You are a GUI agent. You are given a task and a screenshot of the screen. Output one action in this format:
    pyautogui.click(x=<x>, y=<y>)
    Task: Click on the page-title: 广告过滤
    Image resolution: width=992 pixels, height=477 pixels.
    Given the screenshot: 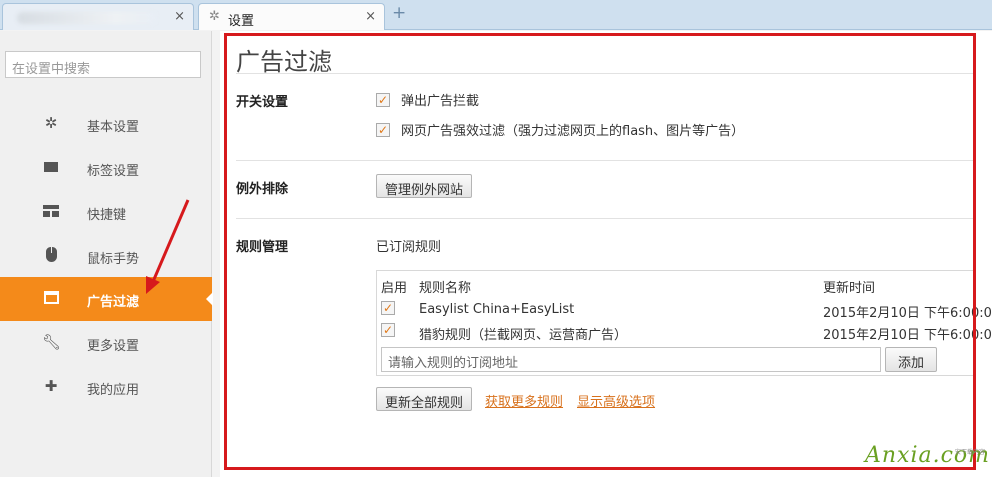 What is the action you would take?
    pyautogui.click(x=284, y=62)
    